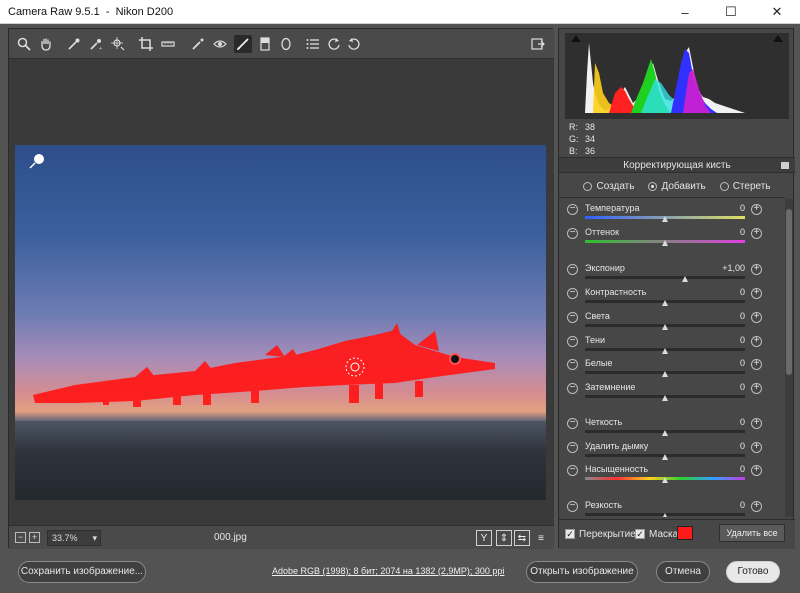 The image size is (800, 593). Describe the element at coordinates (588, 186) in the screenshot. I see `radio-new` at that location.